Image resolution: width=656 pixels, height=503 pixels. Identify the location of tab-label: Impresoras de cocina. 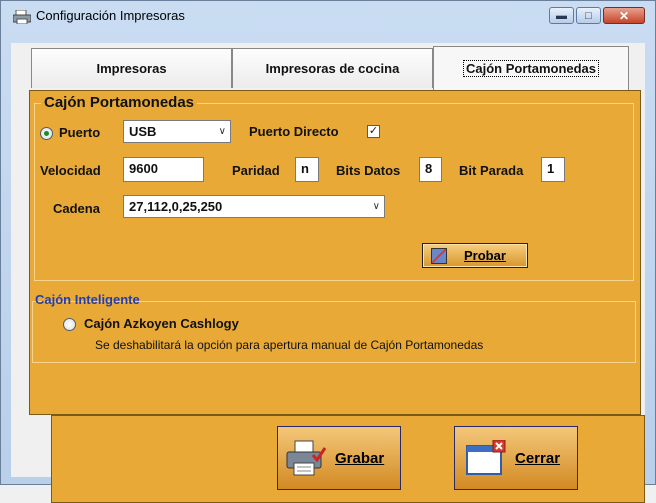
(332, 68).